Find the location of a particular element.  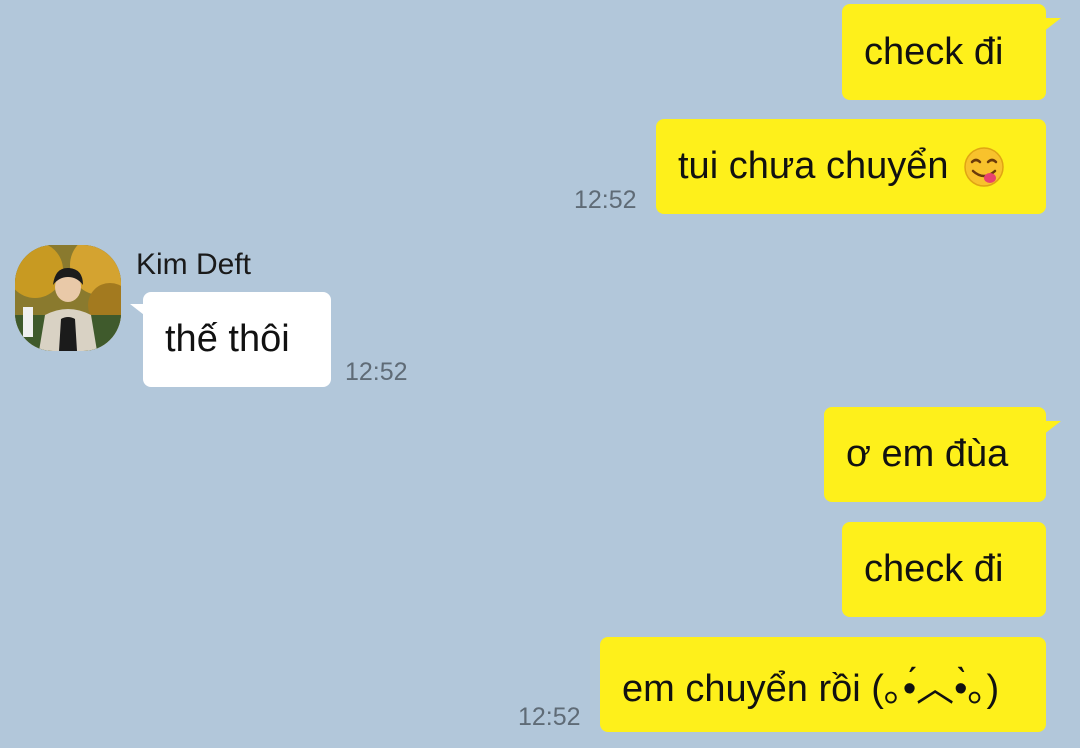

message-text: em chuyển rồi (｡•́︿•̀｡) is located at coordinates (811, 689).